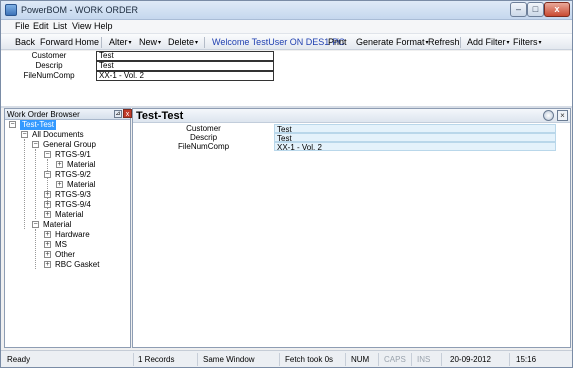  What do you see at coordinates (278, 42) in the screenshot?
I see `welcome-text: Welcome TestUser ON DES1-PC` at bounding box center [278, 42].